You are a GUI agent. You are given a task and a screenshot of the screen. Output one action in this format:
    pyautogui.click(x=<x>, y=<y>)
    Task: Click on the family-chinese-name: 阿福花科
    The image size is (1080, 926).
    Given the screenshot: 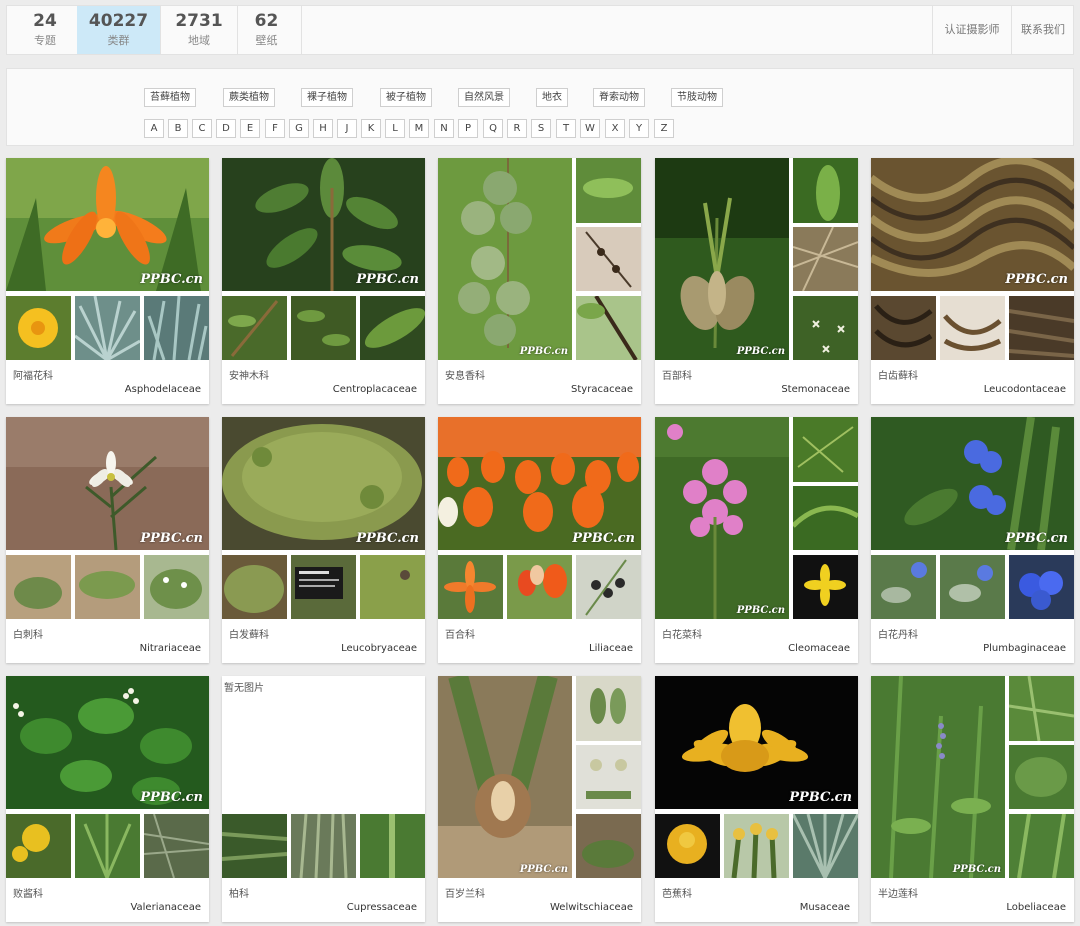 What is the action you would take?
    pyautogui.click(x=33, y=376)
    